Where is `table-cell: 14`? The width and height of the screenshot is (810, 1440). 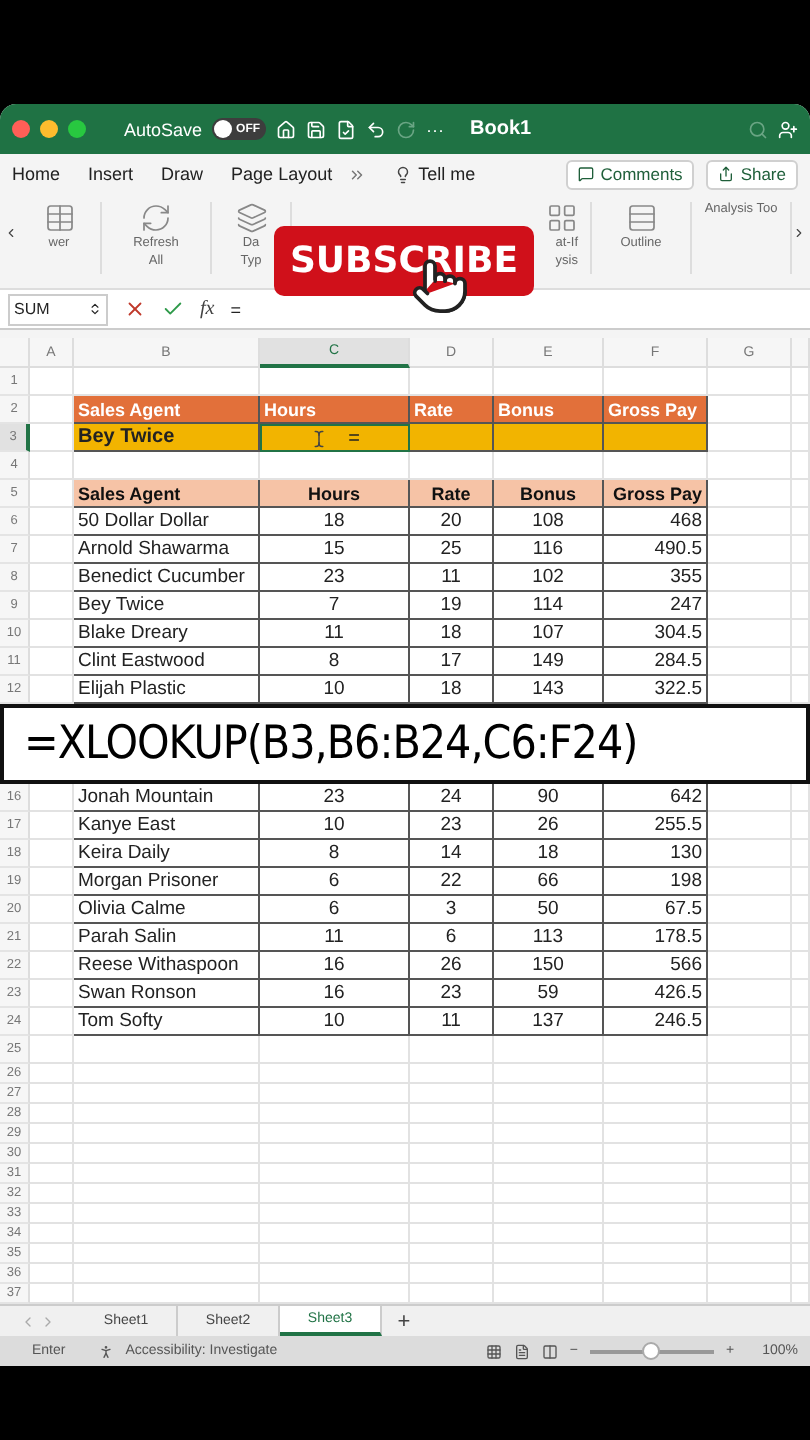
table-cell: 14 is located at coordinates (452, 854).